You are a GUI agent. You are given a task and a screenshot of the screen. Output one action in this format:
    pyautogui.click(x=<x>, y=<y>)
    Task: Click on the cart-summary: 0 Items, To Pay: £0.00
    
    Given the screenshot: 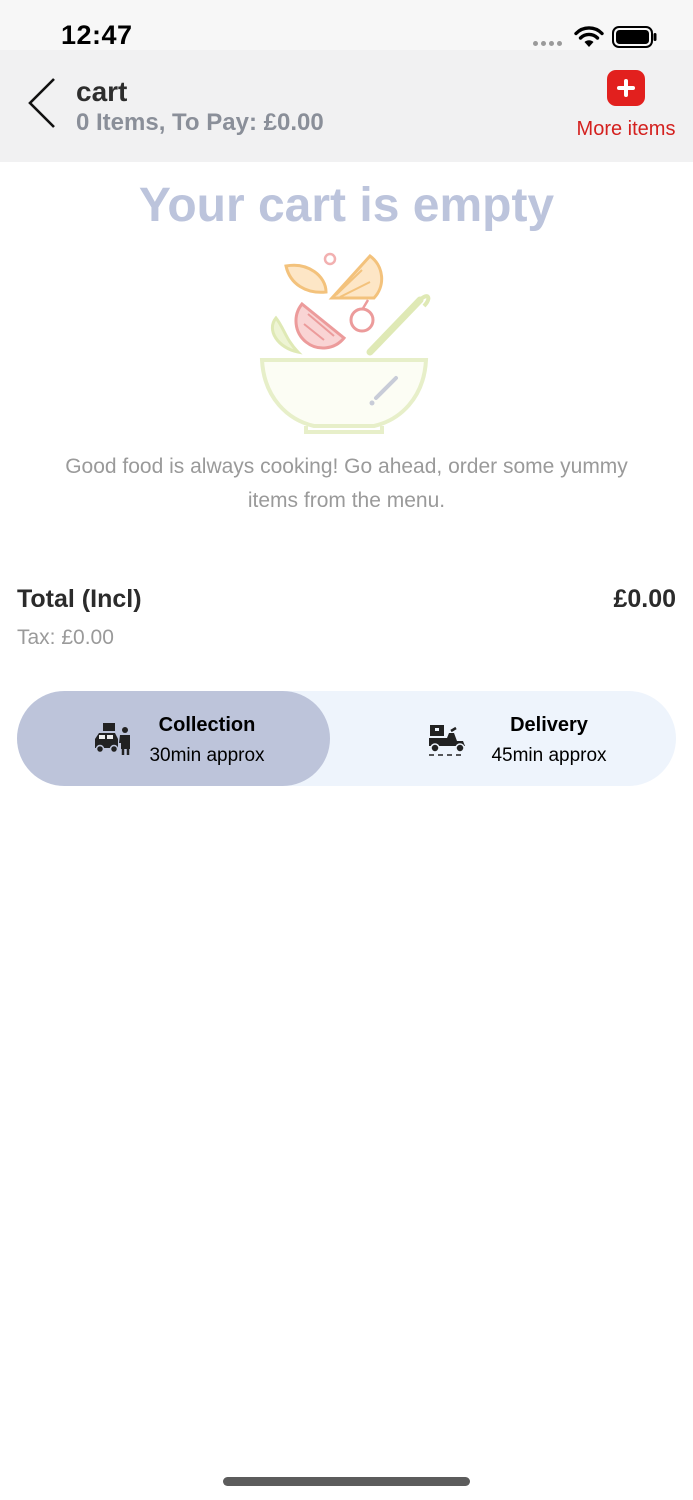 What is the action you would take?
    pyautogui.click(x=200, y=122)
    